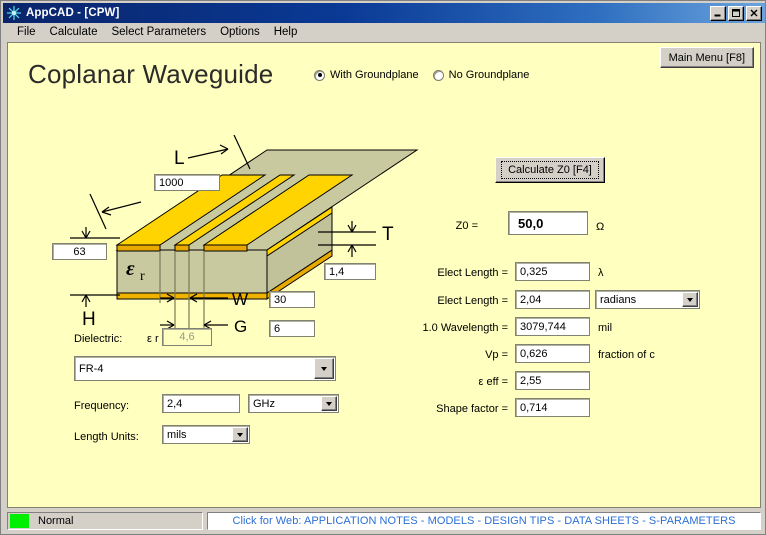  What do you see at coordinates (73, 13) in the screenshot?
I see `window-title: AppCAD - [CPW]` at bounding box center [73, 13].